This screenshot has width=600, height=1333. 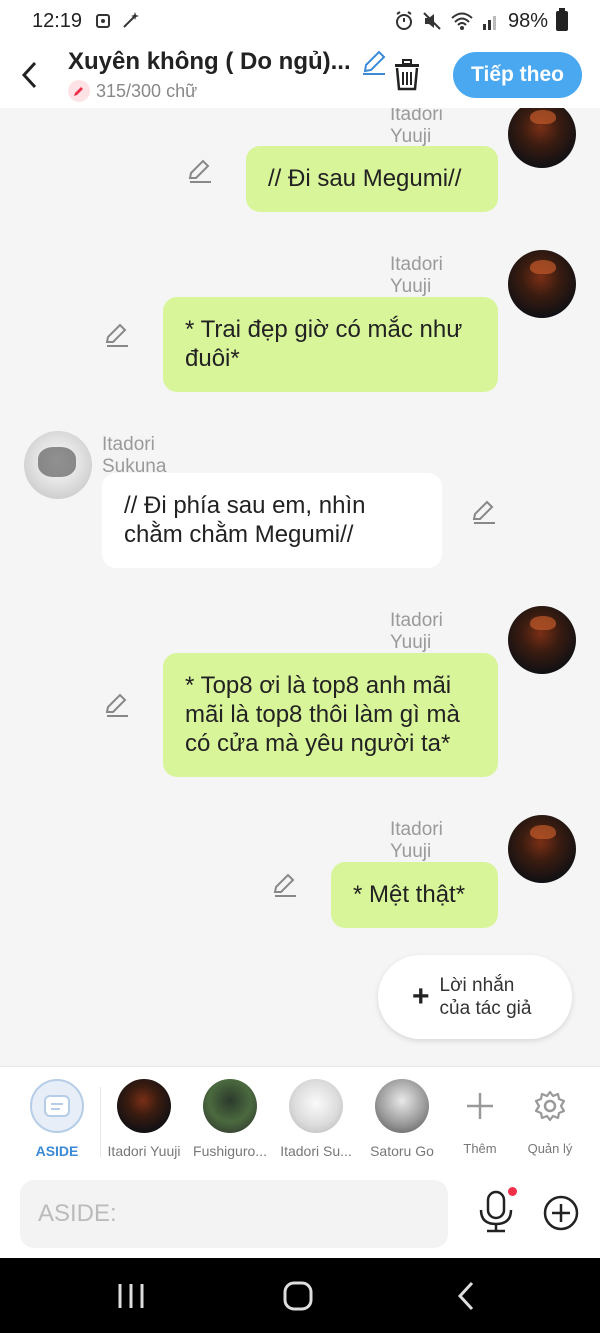 I want to click on message-bubble: * Trai đẹp giờ có mắc như đuôi*, so click(x=330, y=344).